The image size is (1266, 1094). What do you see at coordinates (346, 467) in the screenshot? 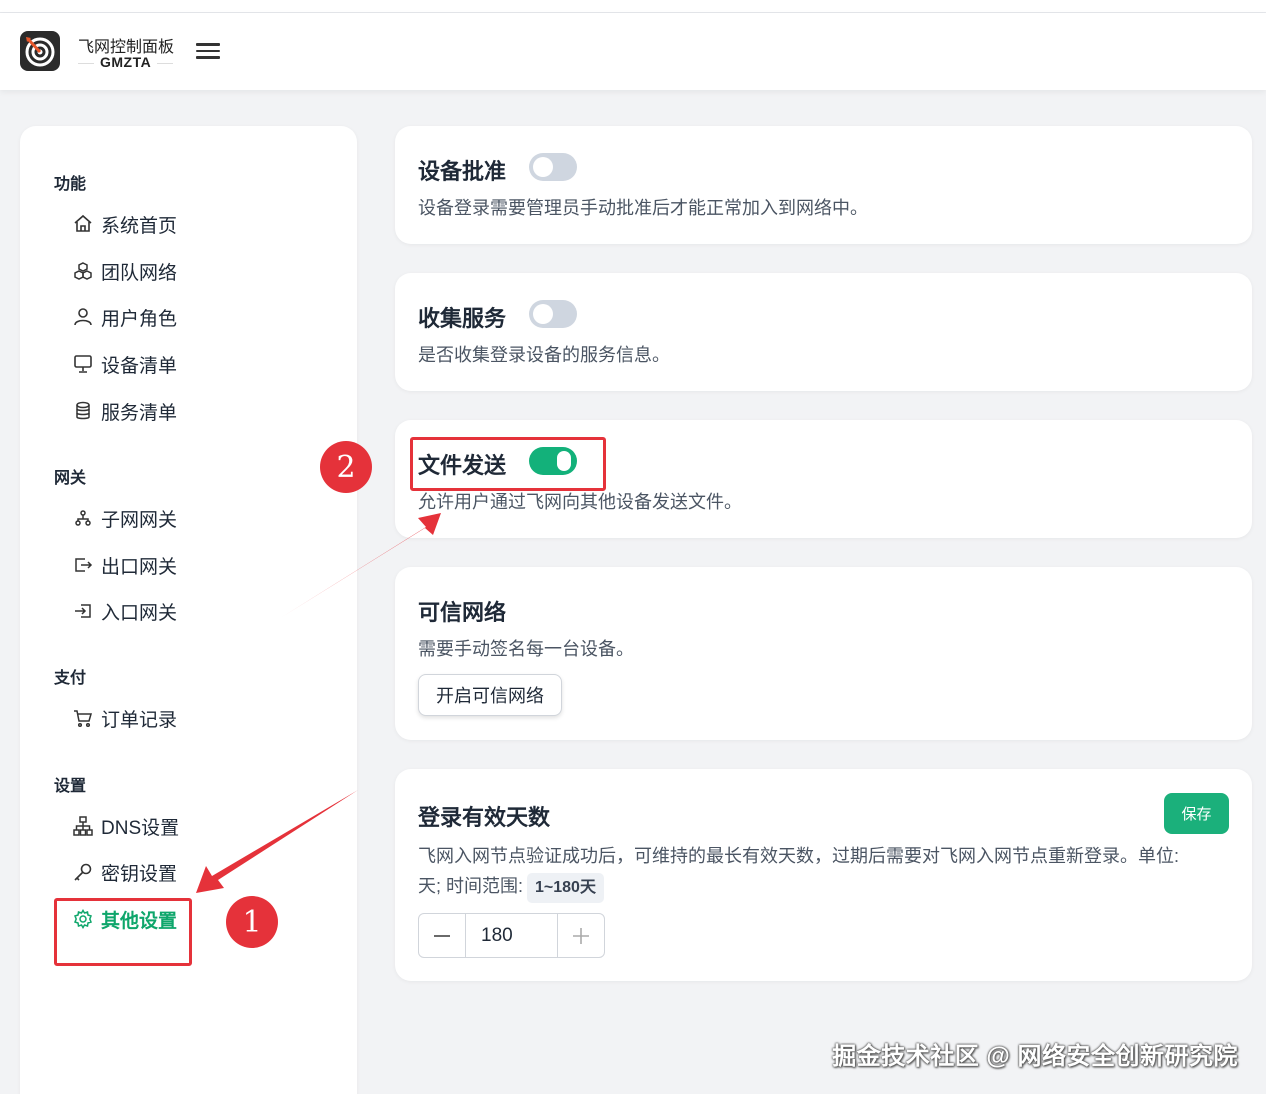
I see `annotation-badge-2: 2` at bounding box center [346, 467].